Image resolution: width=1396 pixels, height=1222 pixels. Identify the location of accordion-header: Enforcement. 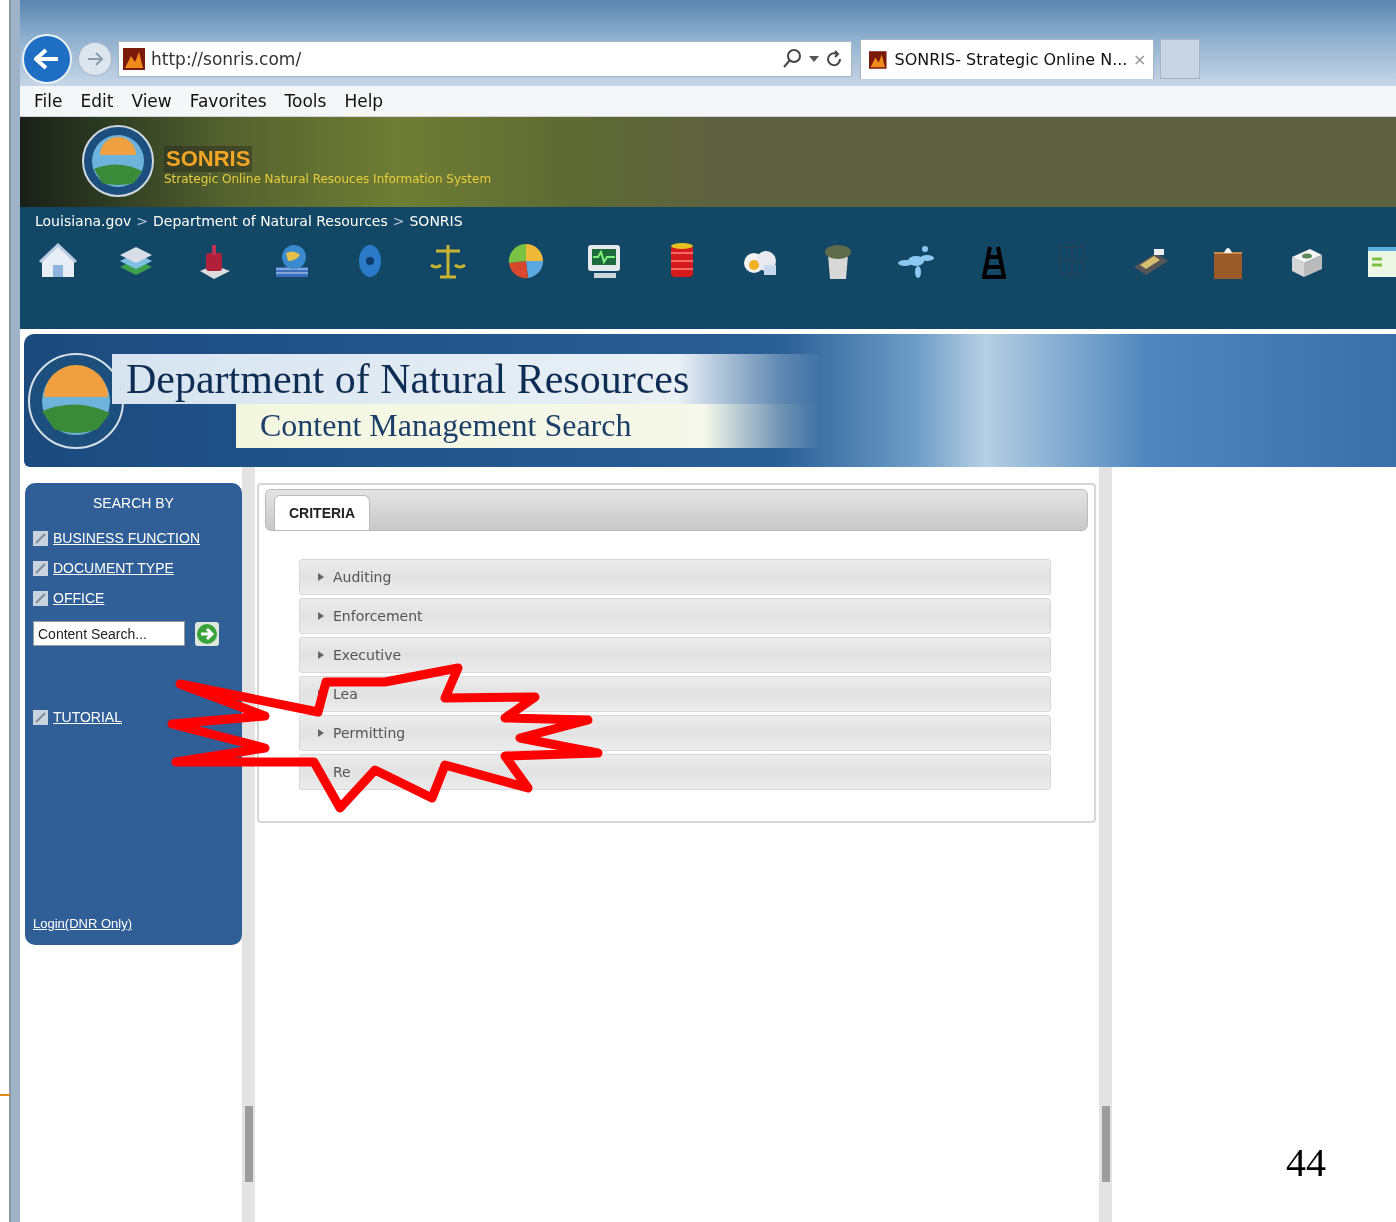
(675, 616).